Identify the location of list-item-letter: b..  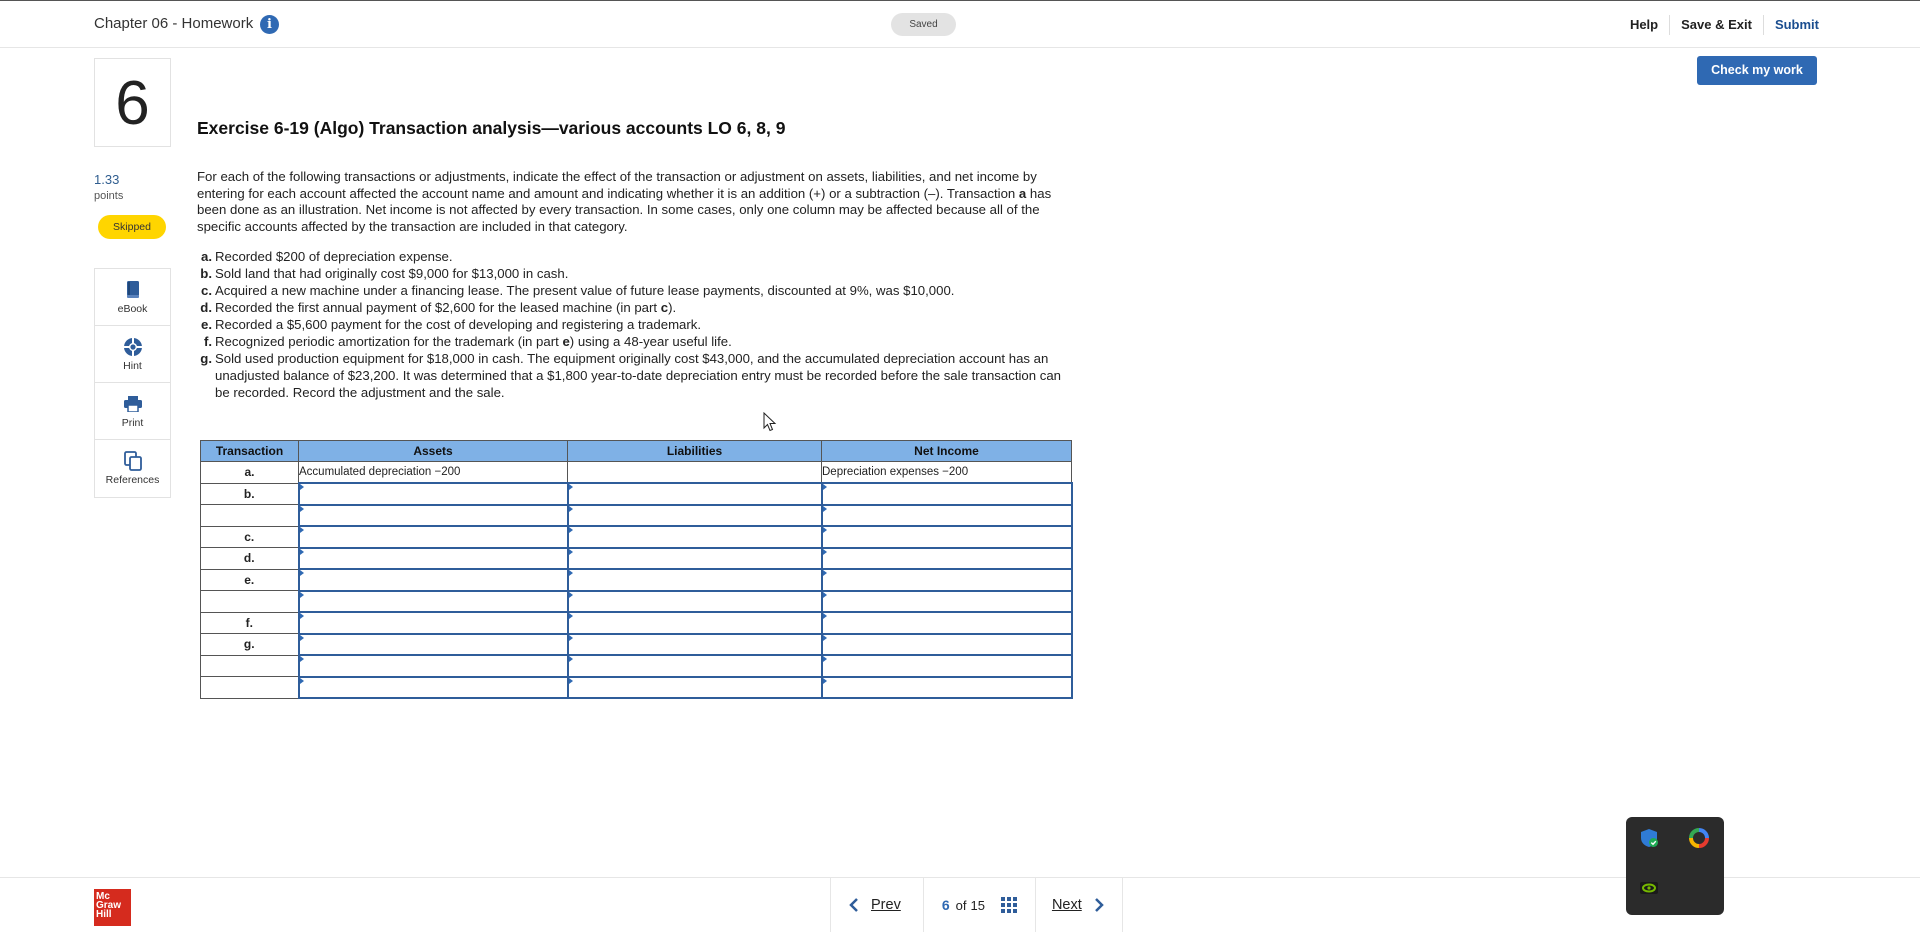
(206, 273).